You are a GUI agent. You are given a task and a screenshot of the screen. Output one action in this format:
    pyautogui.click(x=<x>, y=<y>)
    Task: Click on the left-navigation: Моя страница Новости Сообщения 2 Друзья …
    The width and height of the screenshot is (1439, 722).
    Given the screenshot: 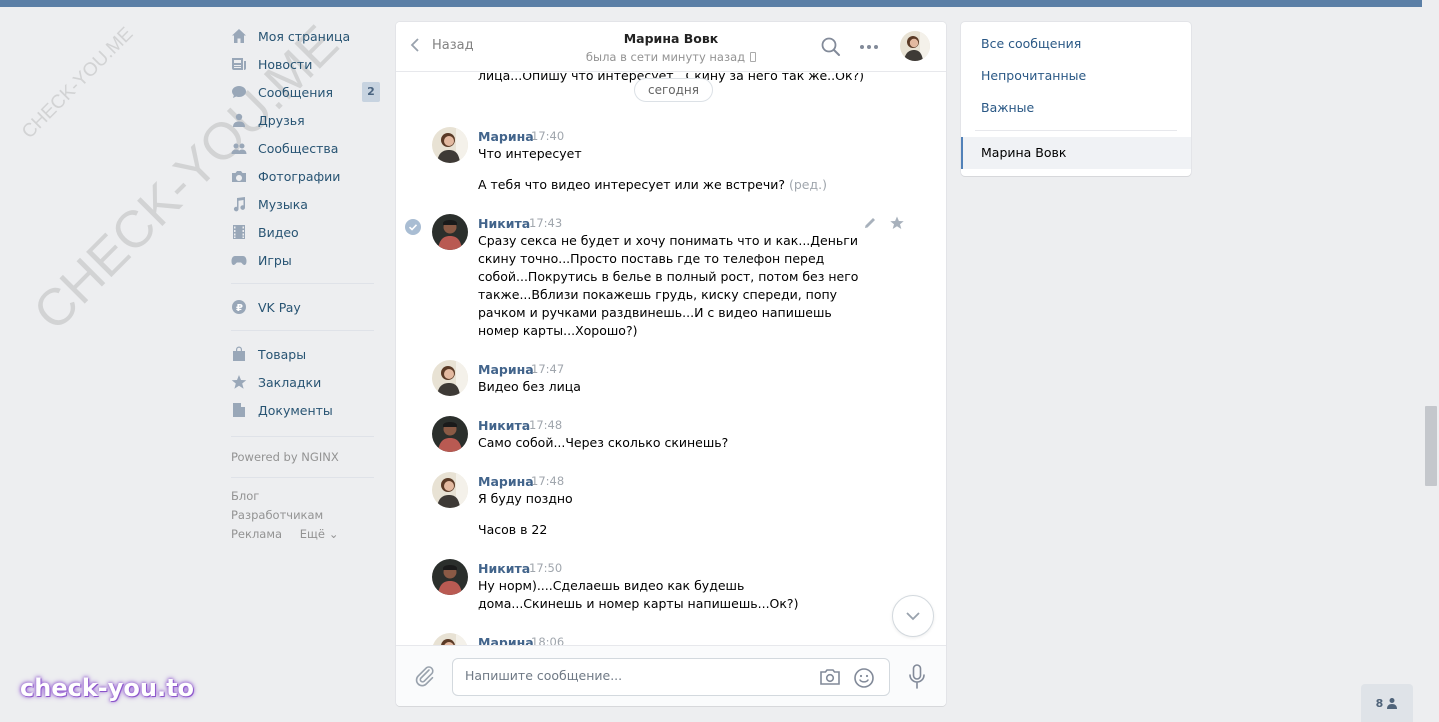 What is the action you would take?
    pyautogui.click(x=304, y=283)
    